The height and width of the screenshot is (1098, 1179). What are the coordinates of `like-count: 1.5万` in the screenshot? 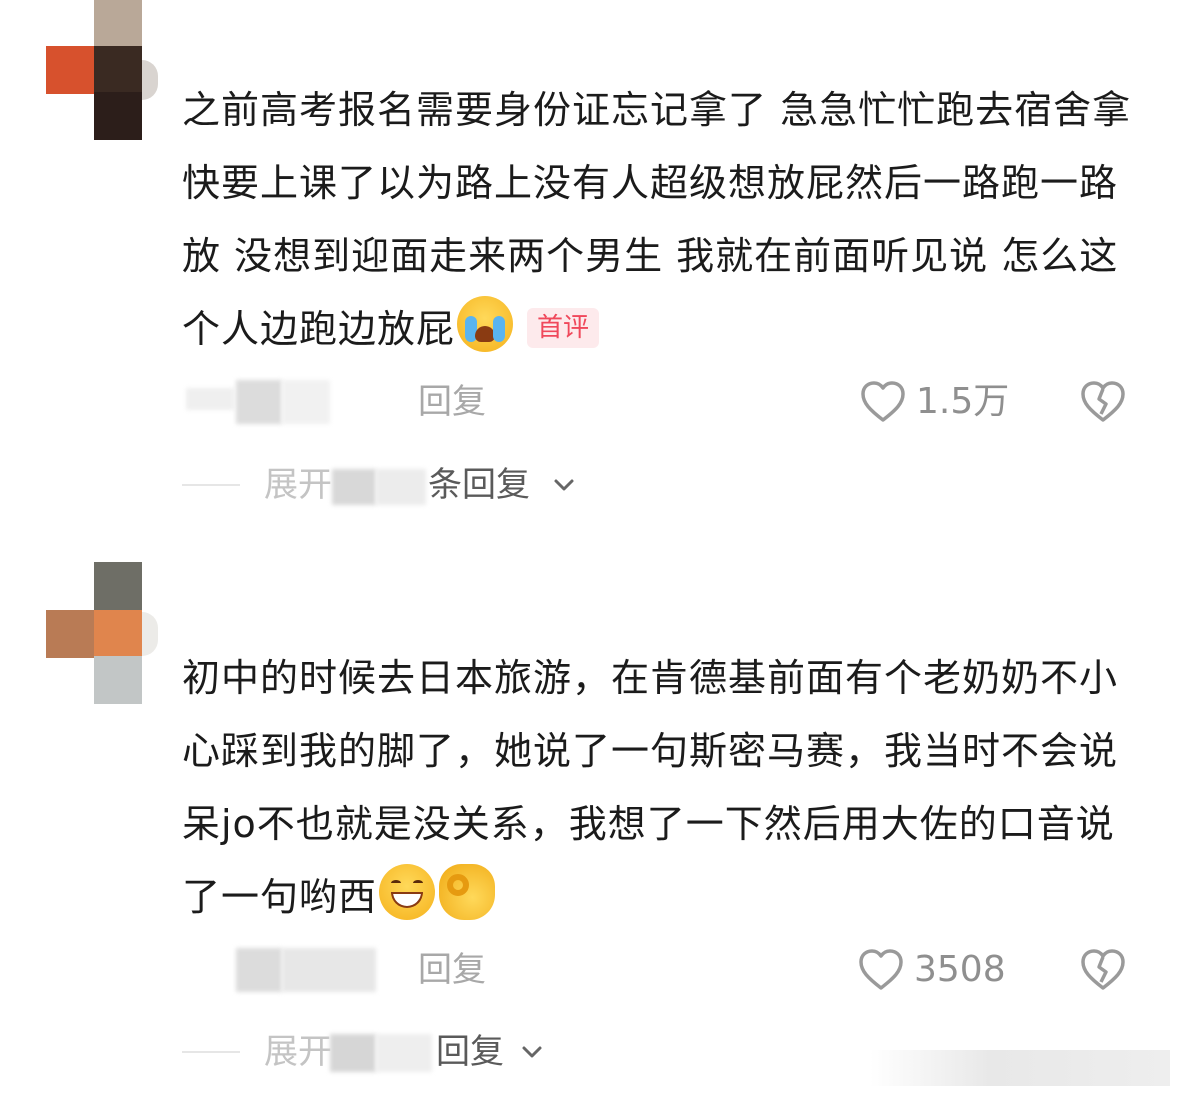 It's located at (963, 401).